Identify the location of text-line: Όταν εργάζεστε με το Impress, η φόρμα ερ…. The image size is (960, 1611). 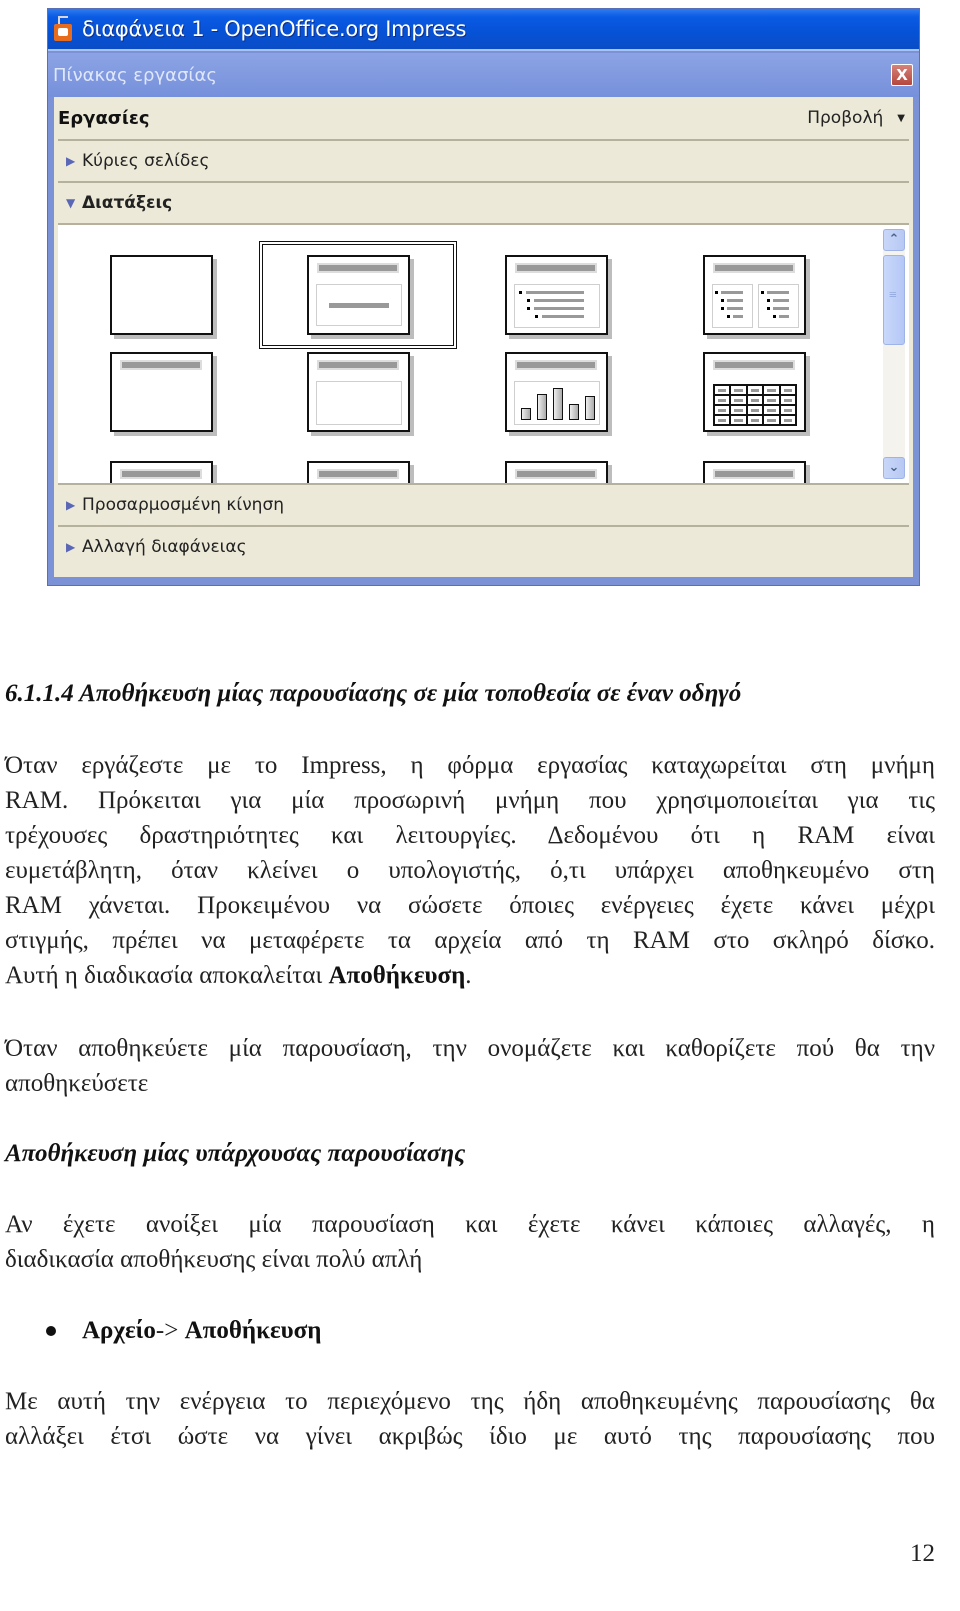
(470, 765).